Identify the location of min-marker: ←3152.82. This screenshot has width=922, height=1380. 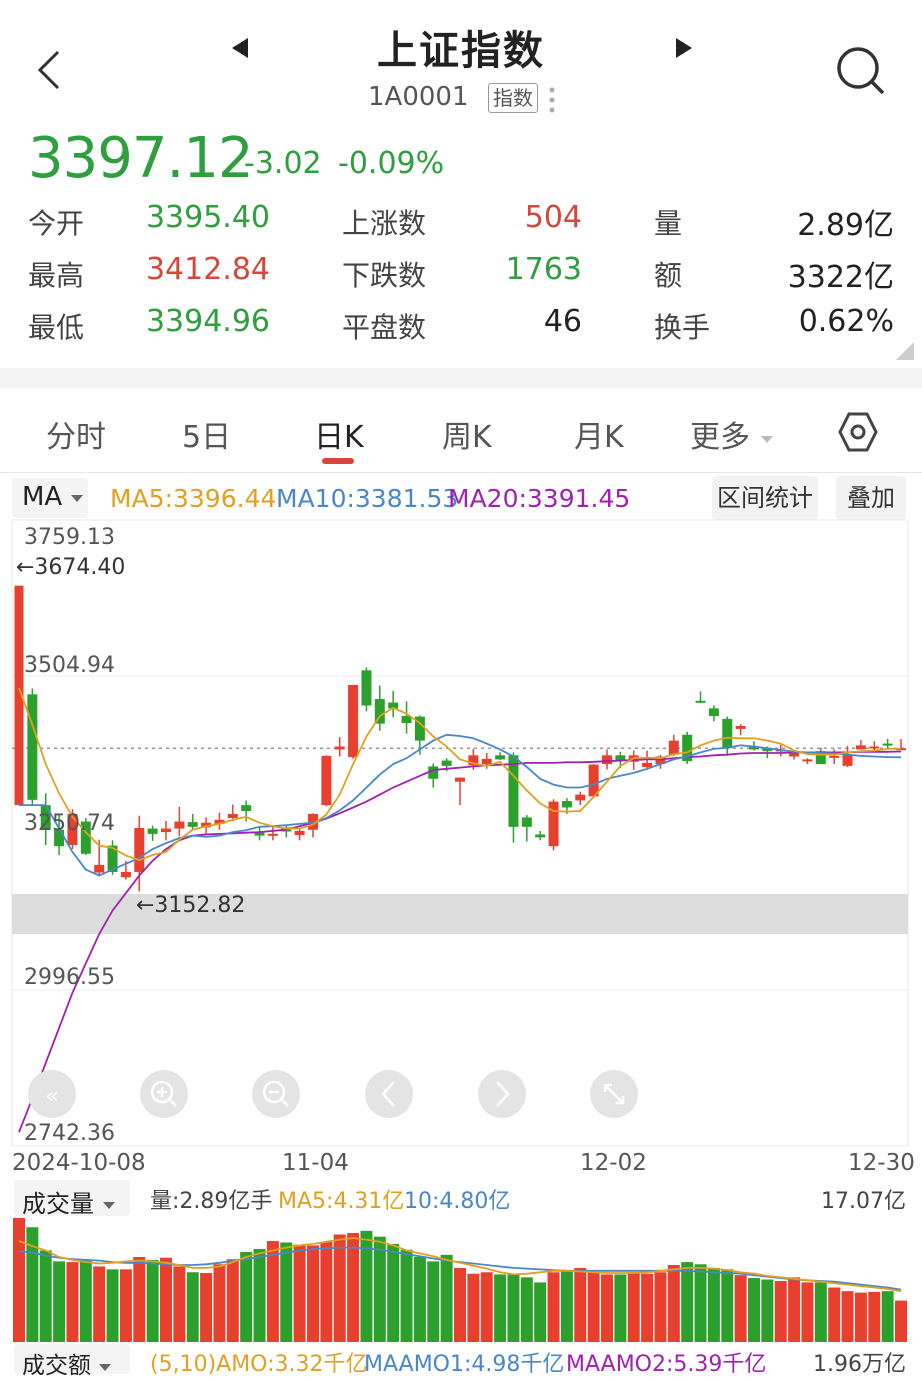
(190, 905).